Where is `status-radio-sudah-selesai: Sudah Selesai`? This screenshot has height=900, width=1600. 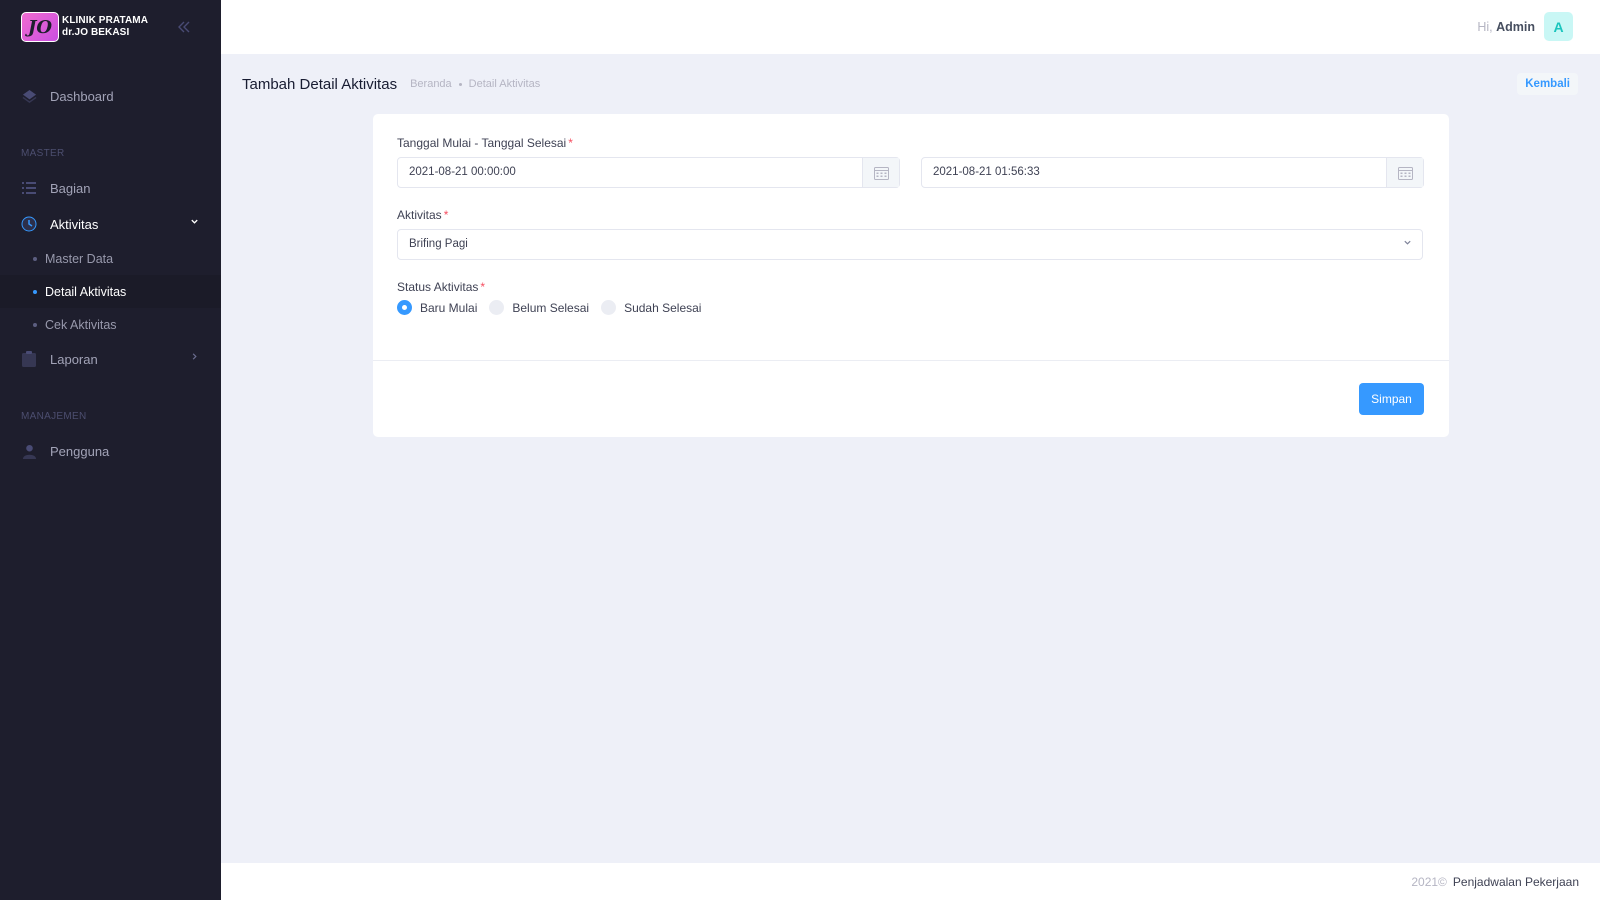 status-radio-sudah-selesai: Sudah Selesai is located at coordinates (651, 307).